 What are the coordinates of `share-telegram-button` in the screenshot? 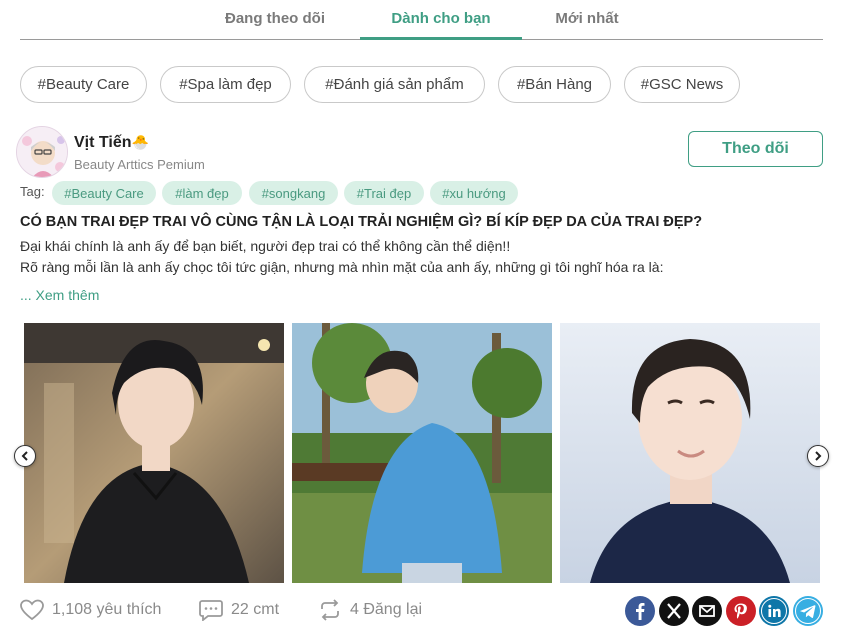 It's located at (808, 611).